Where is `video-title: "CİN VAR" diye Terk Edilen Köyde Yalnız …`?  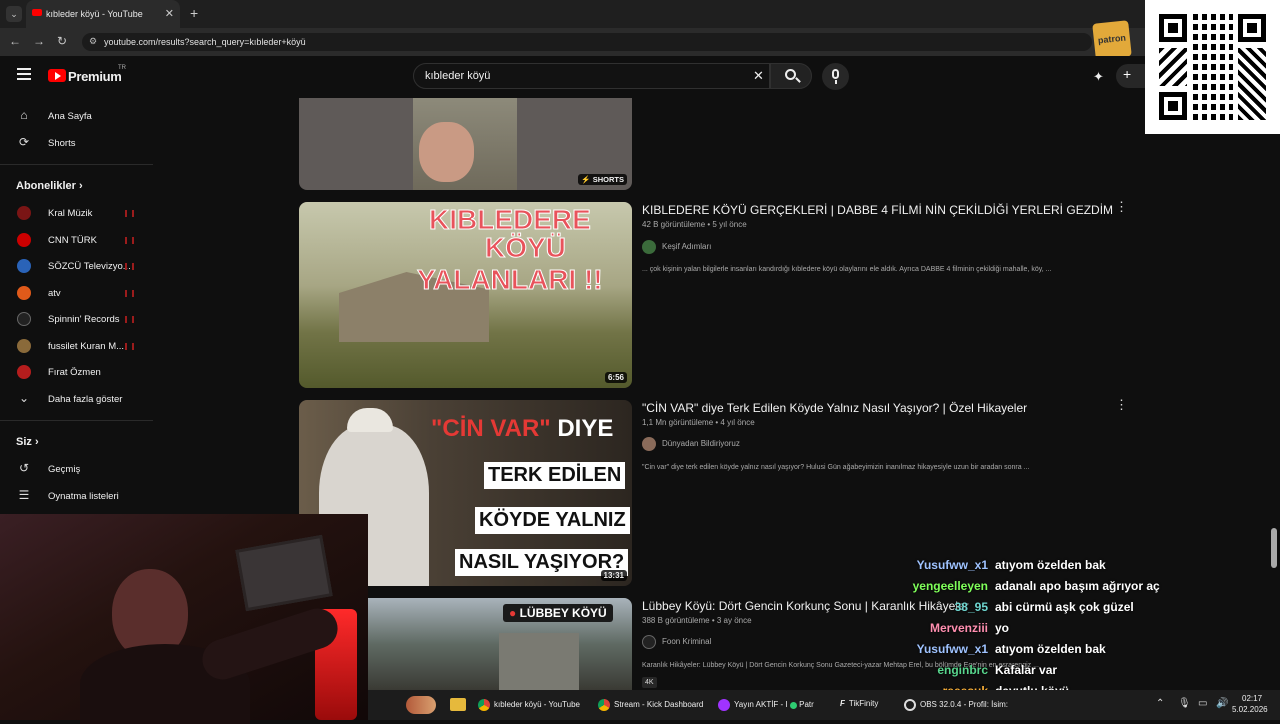 video-title: "CİN VAR" diye Terk Edilen Köyde Yalnız … is located at coordinates (834, 408).